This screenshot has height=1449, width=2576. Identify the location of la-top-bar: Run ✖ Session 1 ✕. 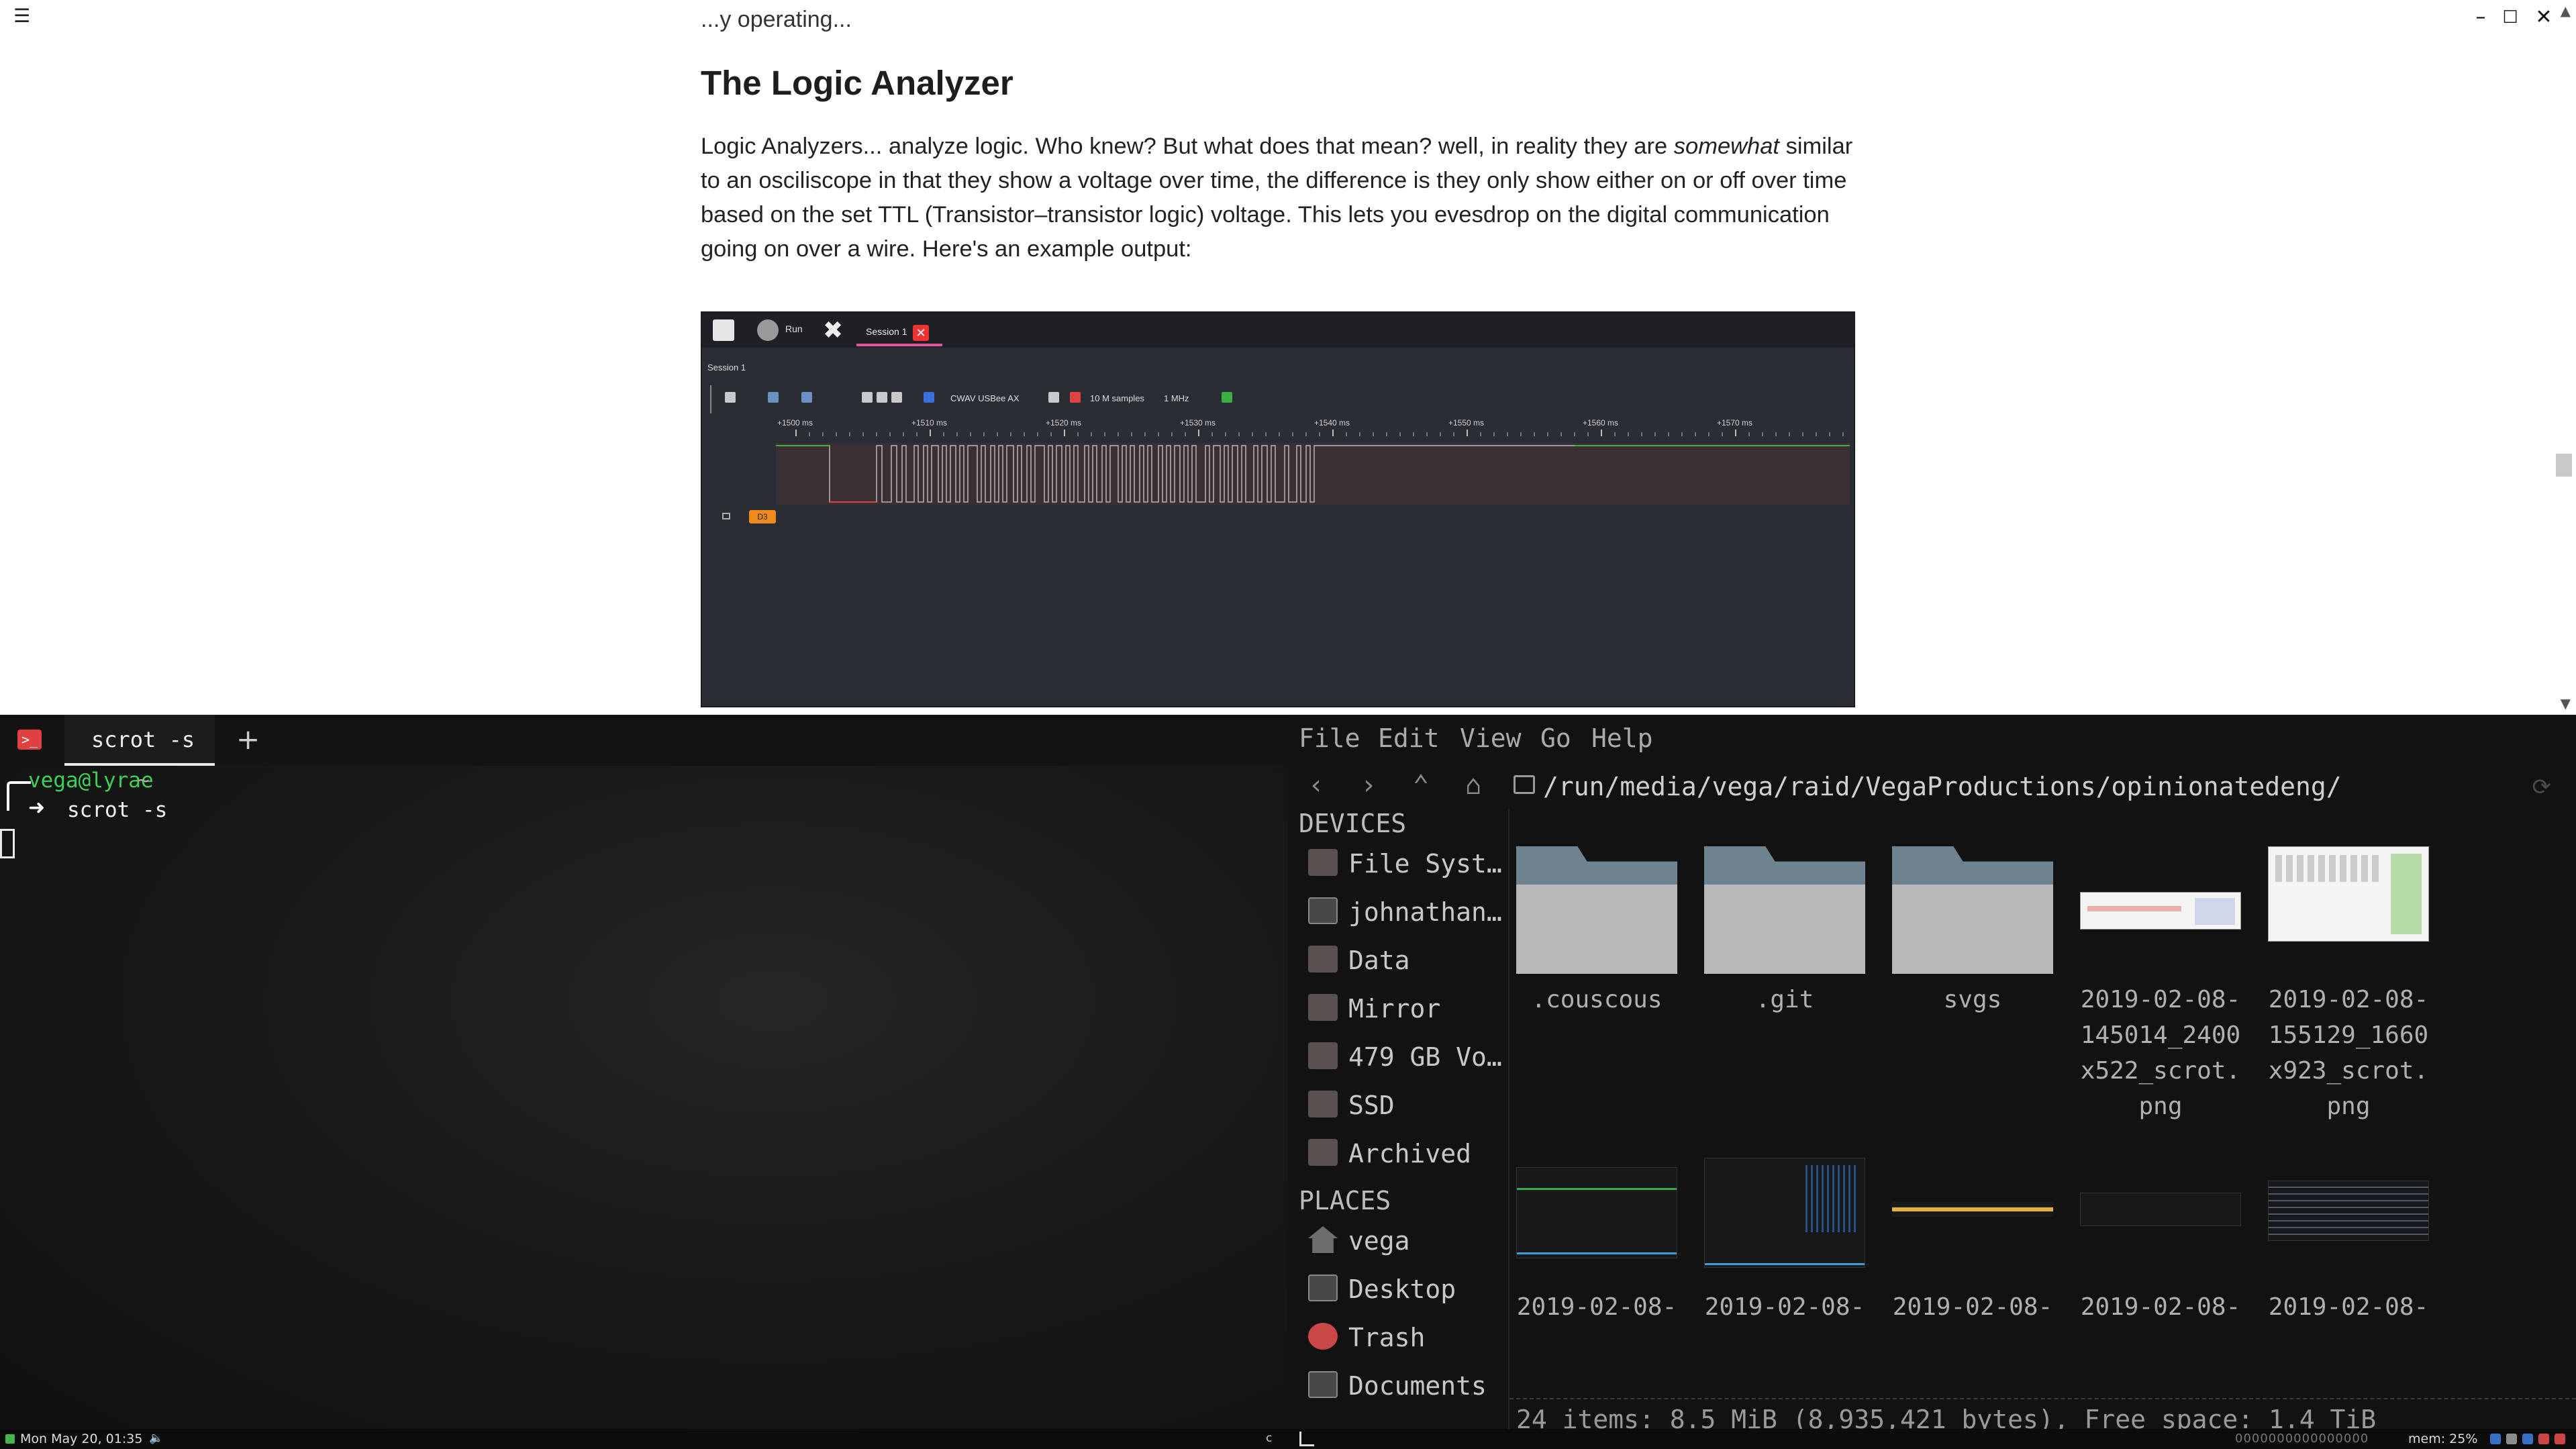
(1278, 330).